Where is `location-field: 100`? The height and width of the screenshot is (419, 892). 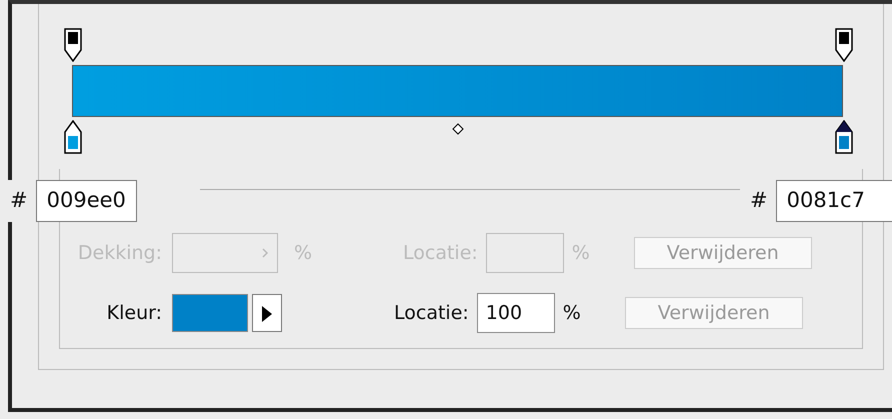
location-field: 100 is located at coordinates (515, 313).